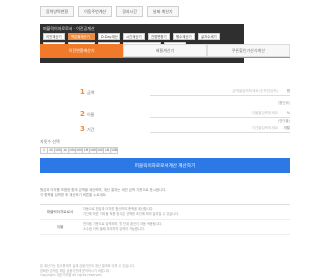 This screenshot has width=336, height=280. I want to click on field-label: 이율, so click(91, 114).